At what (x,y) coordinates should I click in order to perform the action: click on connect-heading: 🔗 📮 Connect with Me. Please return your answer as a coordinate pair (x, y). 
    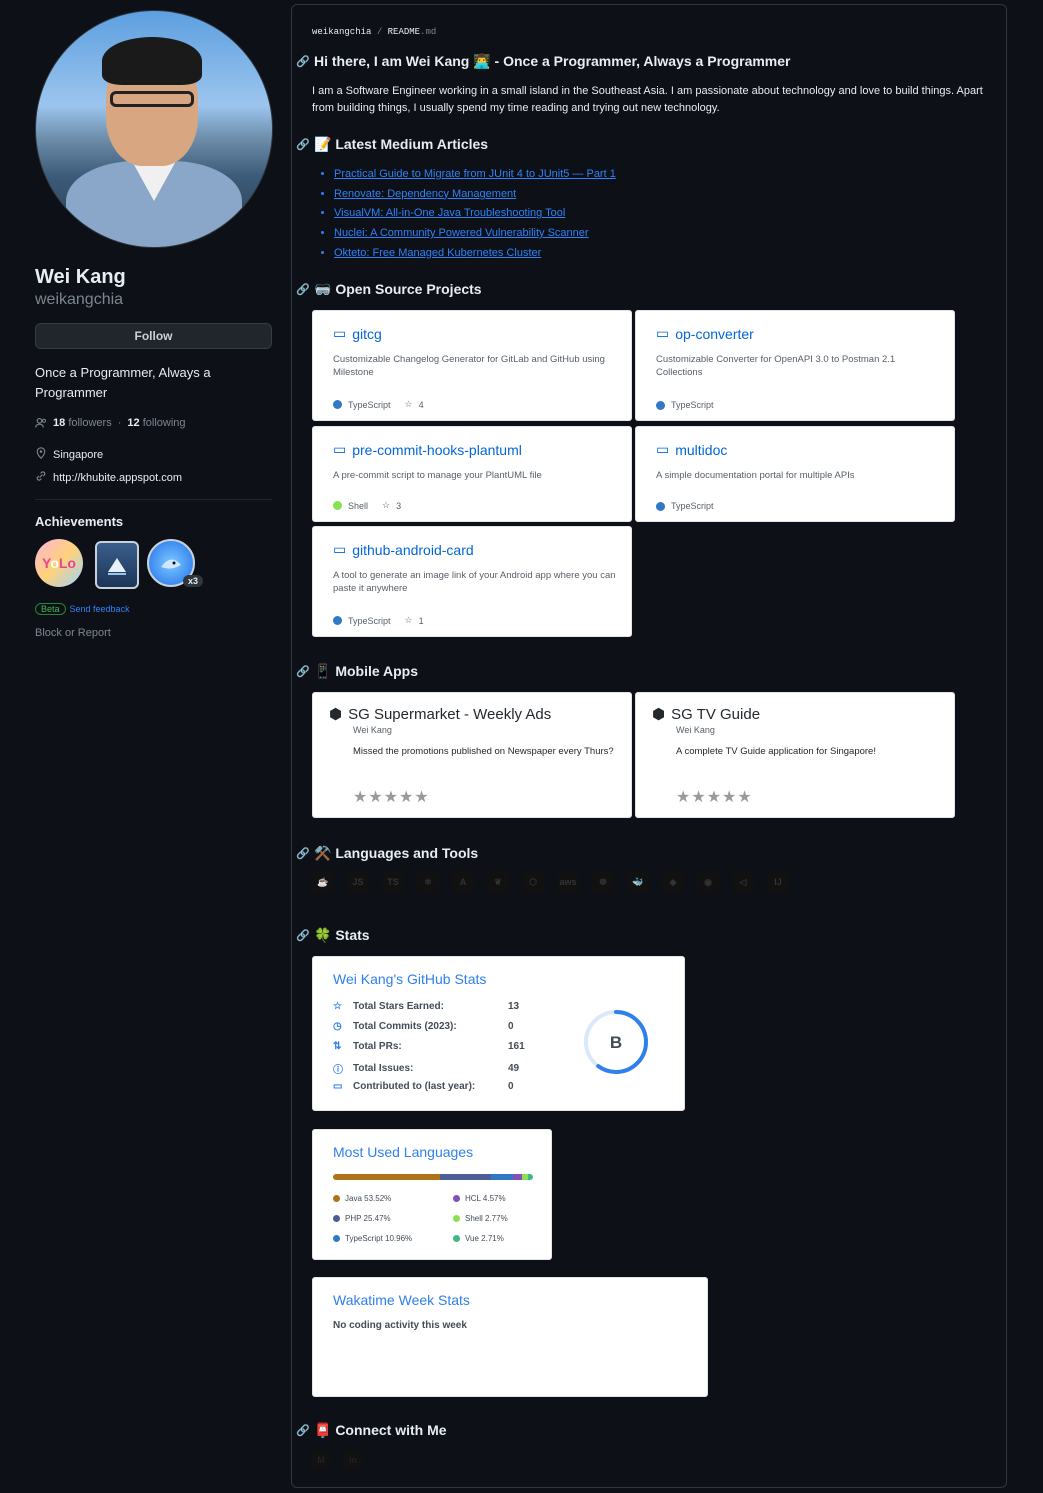
    Looking at the image, I should click on (371, 1430).